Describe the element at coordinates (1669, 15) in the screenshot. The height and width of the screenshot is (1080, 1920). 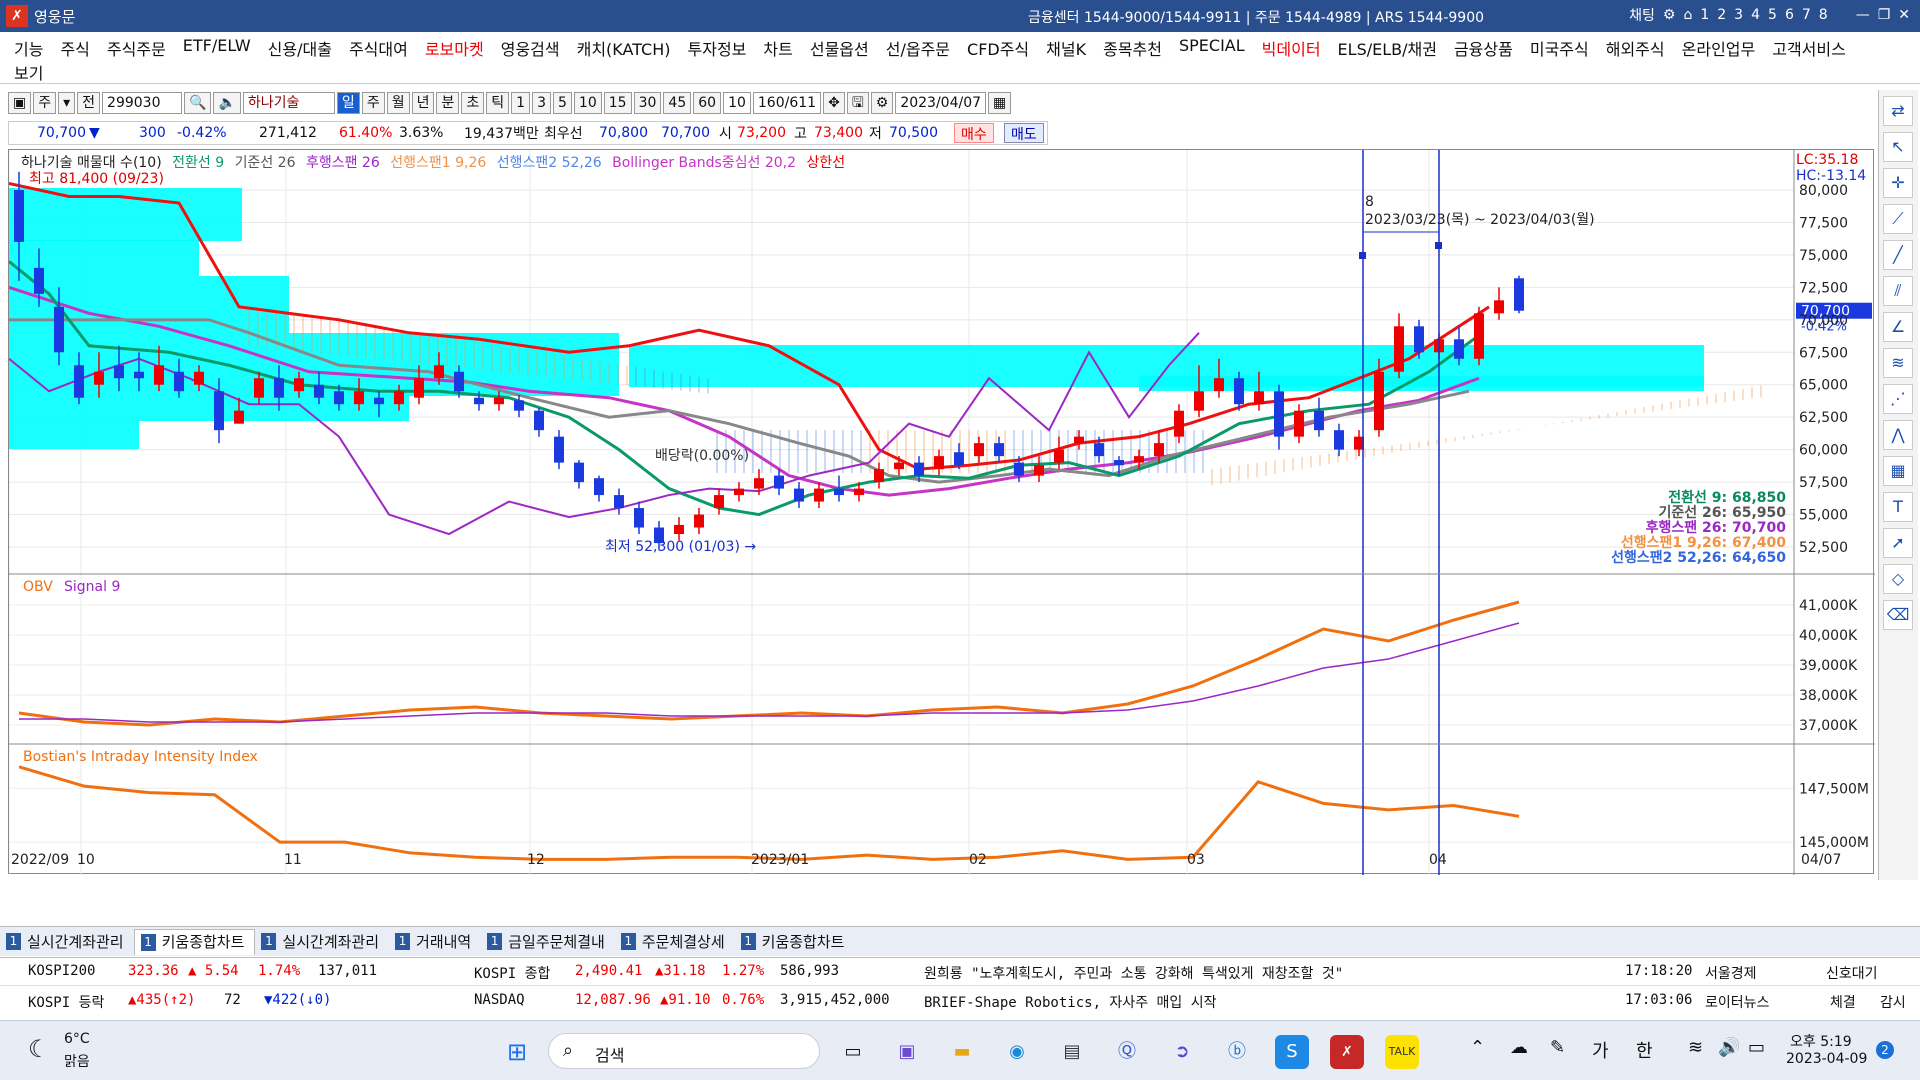
I see `settings-icon: ⚙` at that location.